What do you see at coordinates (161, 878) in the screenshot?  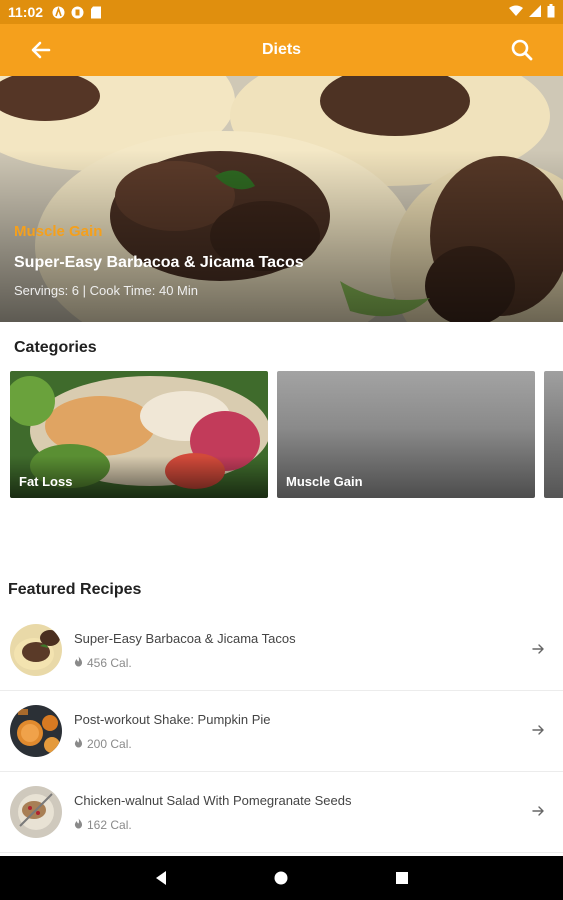 I see `back-triangle-icon` at bounding box center [161, 878].